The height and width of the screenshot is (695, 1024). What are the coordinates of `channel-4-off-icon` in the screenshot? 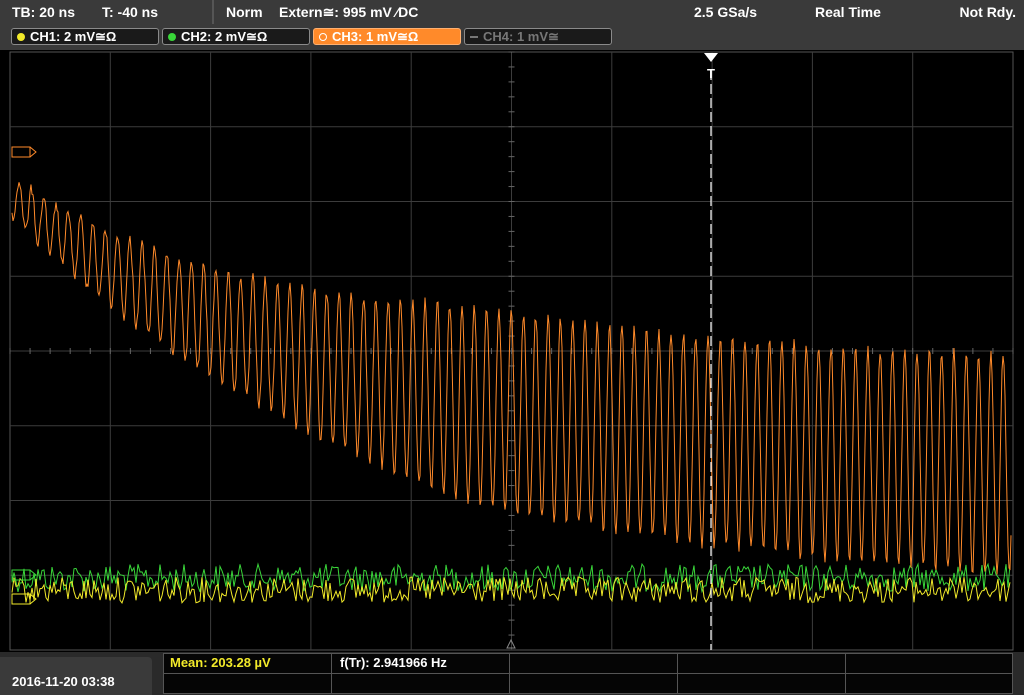 It's located at (474, 36).